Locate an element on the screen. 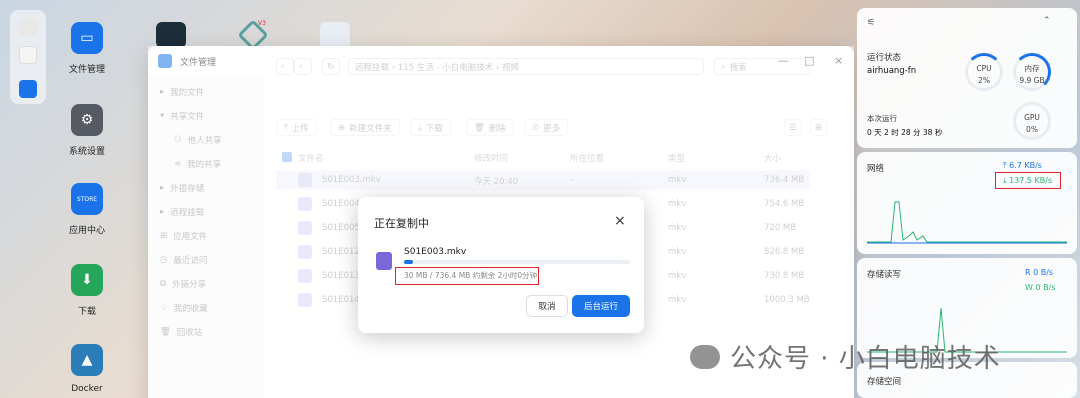  disk-write: W 0 B/s is located at coordinates (1040, 287).